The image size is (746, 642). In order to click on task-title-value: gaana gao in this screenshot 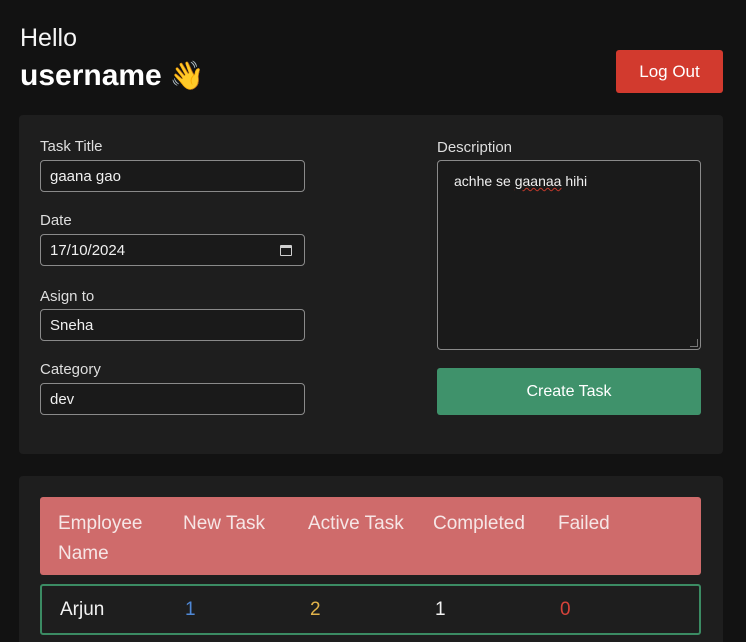, I will do `click(85, 176)`.